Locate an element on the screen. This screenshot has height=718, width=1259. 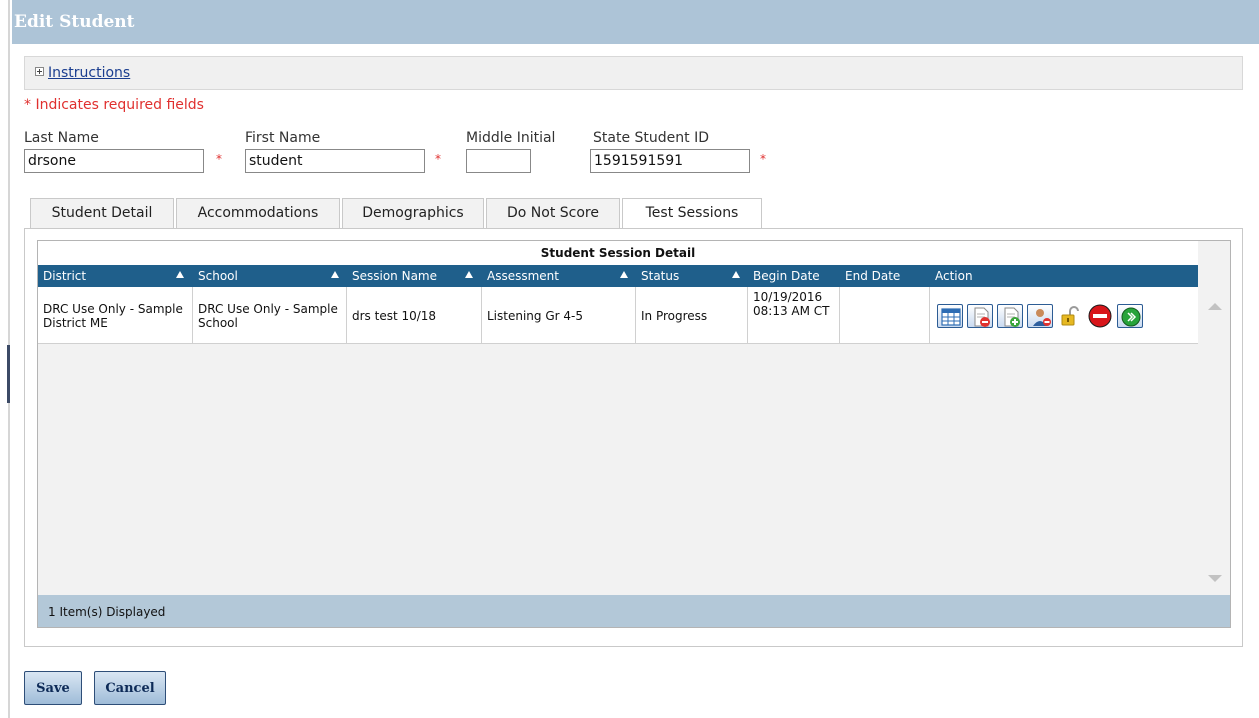
column-header-session-name: Session Name is located at coordinates (414, 276).